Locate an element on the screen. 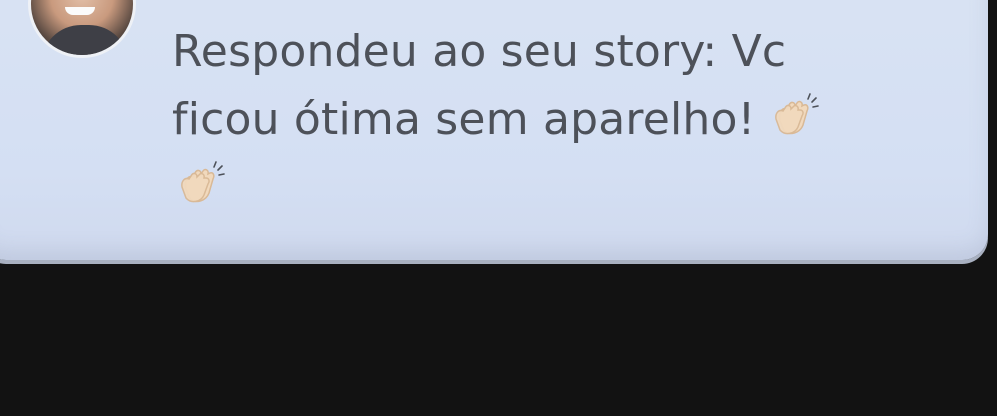 The width and height of the screenshot is (997, 416). avatar is located at coordinates (82, 29).